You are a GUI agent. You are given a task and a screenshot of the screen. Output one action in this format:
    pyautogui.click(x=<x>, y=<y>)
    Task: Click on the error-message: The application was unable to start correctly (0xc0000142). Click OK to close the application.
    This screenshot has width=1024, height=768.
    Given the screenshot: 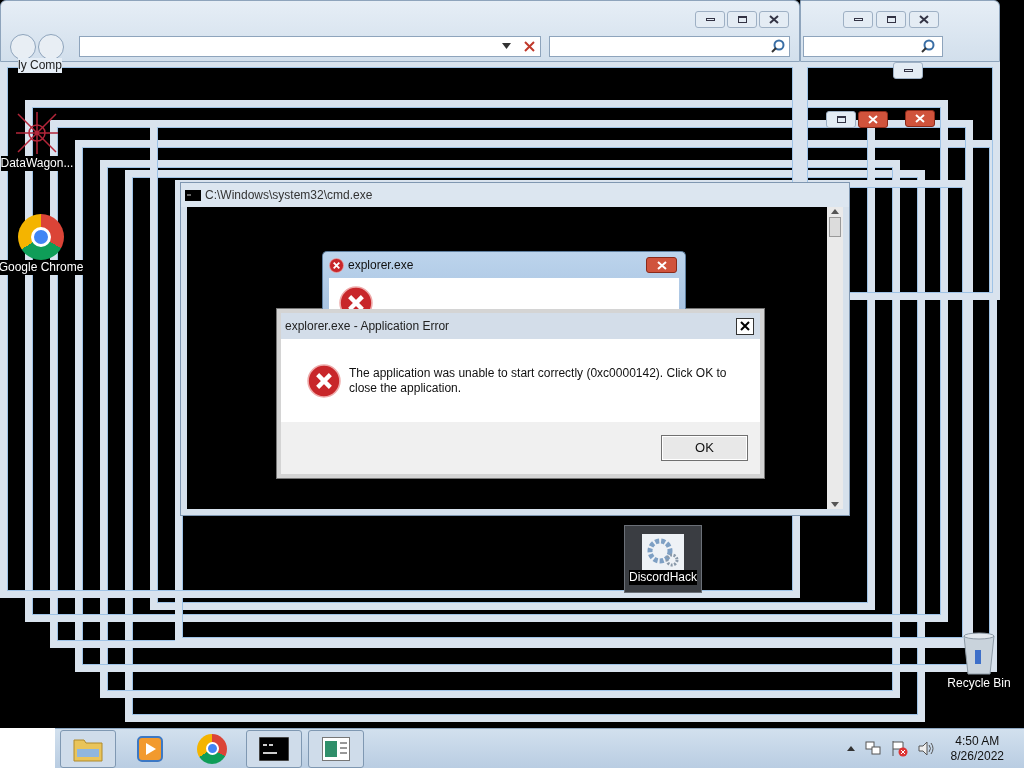 What is the action you would take?
    pyautogui.click(x=538, y=380)
    